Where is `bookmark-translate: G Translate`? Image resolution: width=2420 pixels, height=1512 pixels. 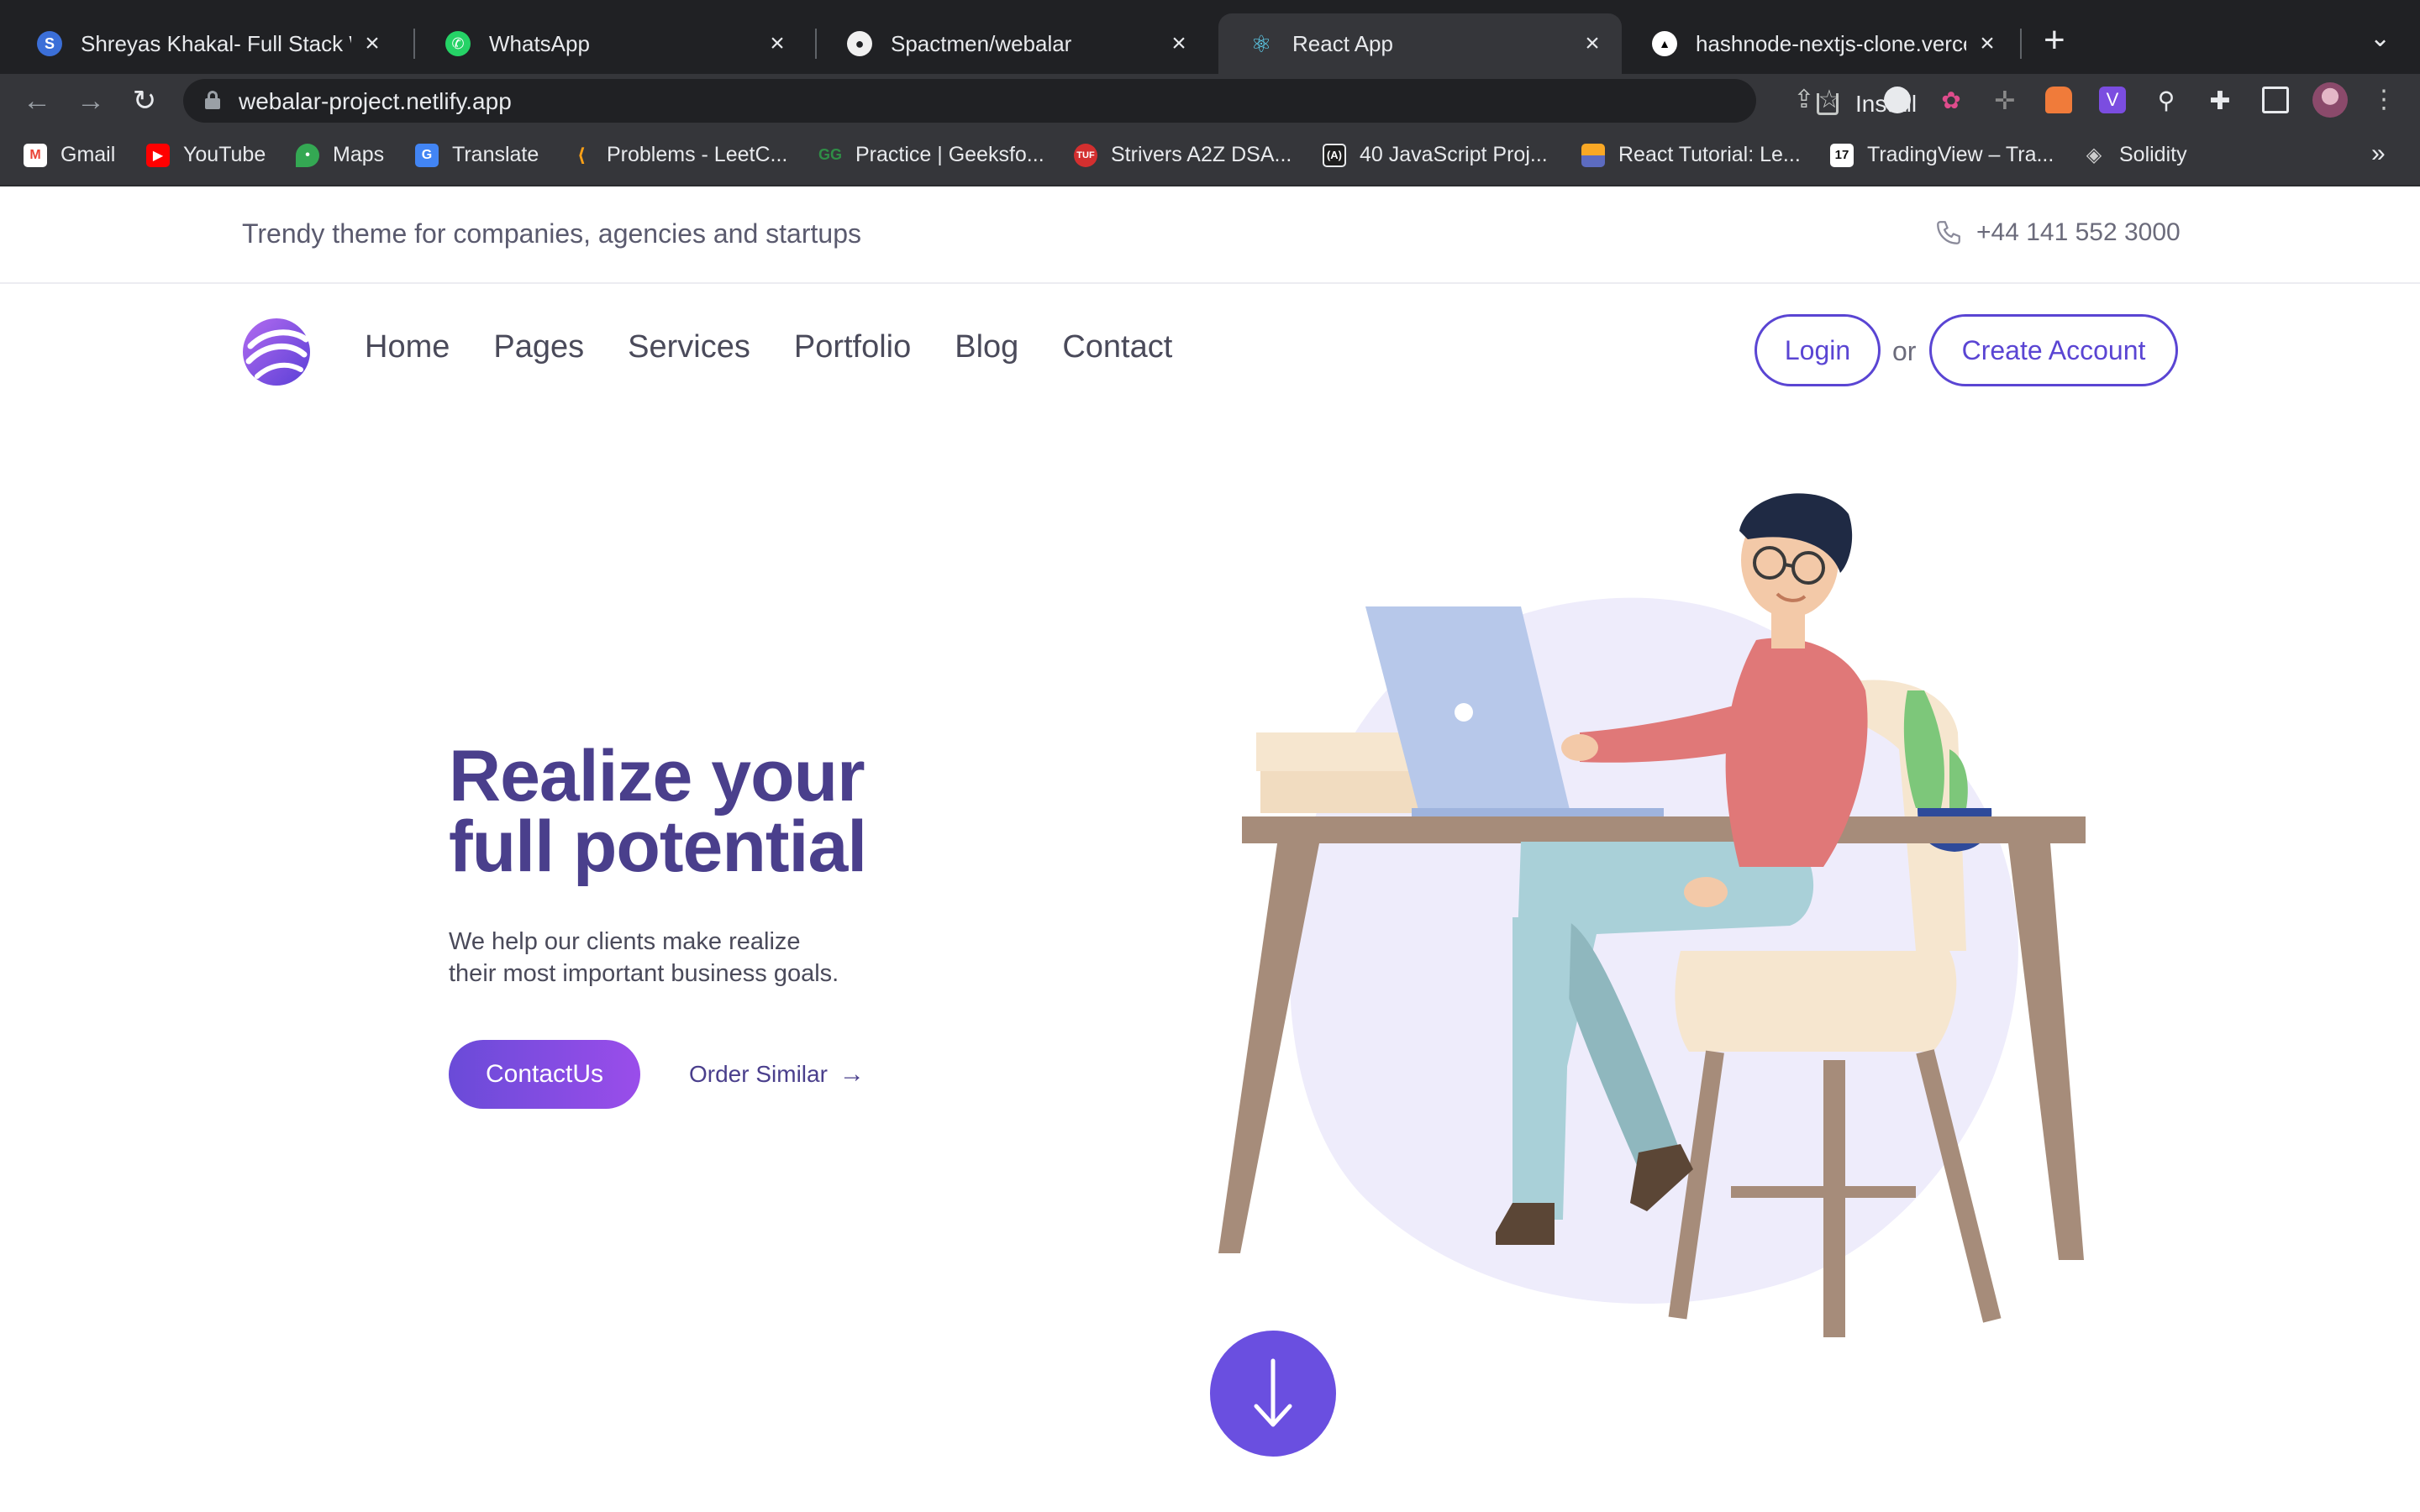 bookmark-translate: G Translate is located at coordinates (477, 155).